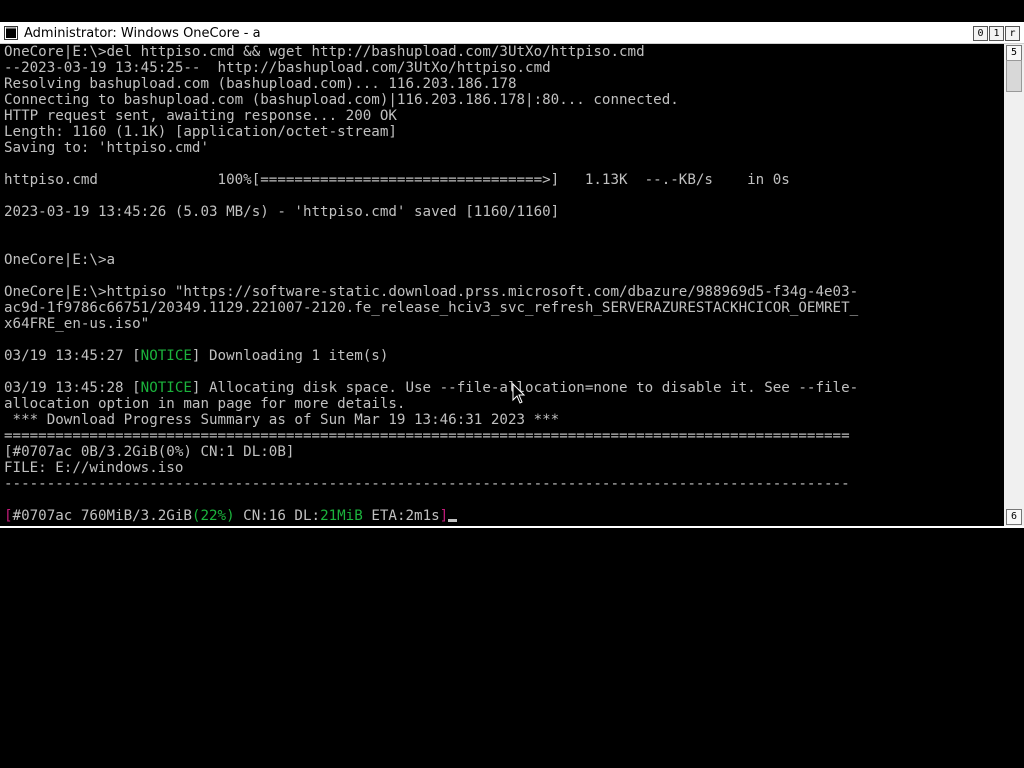  Describe the element at coordinates (512, 33) in the screenshot. I see `title-bar: Administrator: Windows OneCore - a 0 1 r` at that location.